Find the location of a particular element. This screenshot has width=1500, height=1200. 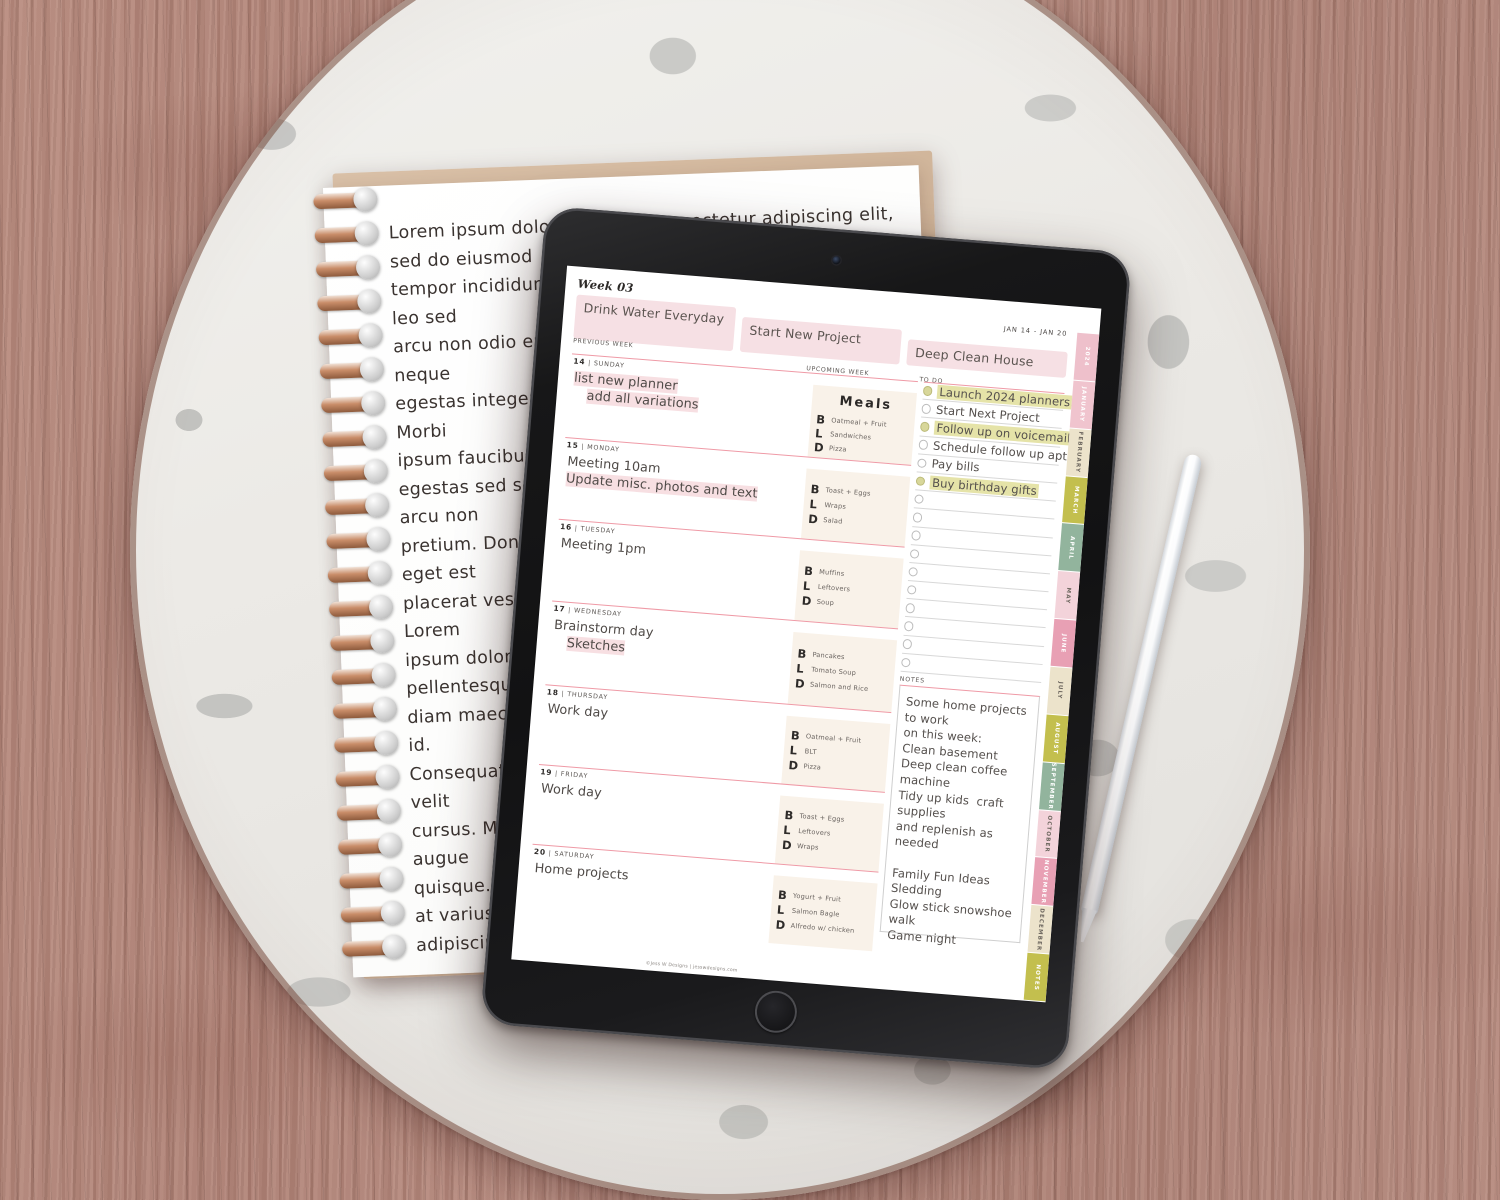

month-tab-2024: 2024 is located at coordinates (1086, 357).